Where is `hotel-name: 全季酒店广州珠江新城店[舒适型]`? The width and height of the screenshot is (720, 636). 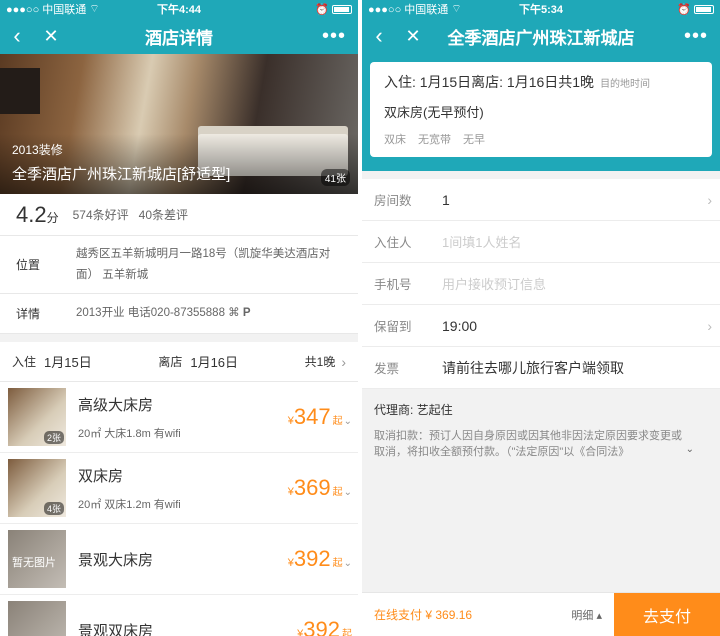 hotel-name: 全季酒店广州珠江新城店[舒适型] is located at coordinates (121, 174).